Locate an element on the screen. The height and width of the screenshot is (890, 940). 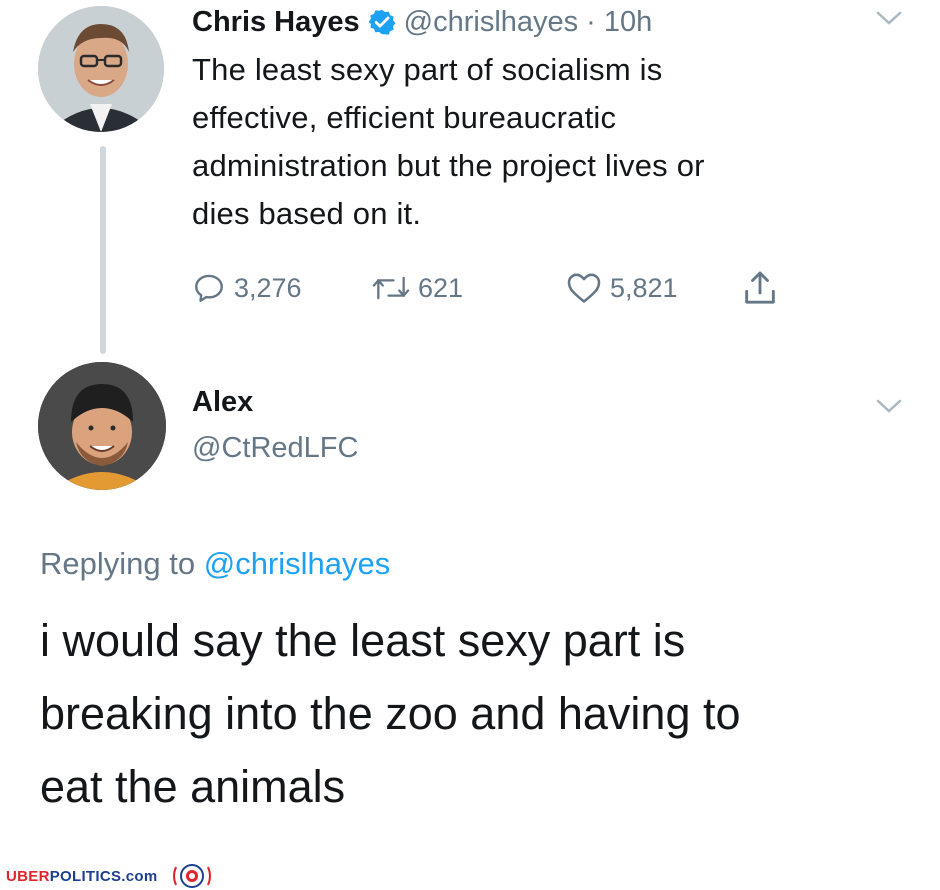
tweet-menu-chevron-icon is located at coordinates (889, 20).